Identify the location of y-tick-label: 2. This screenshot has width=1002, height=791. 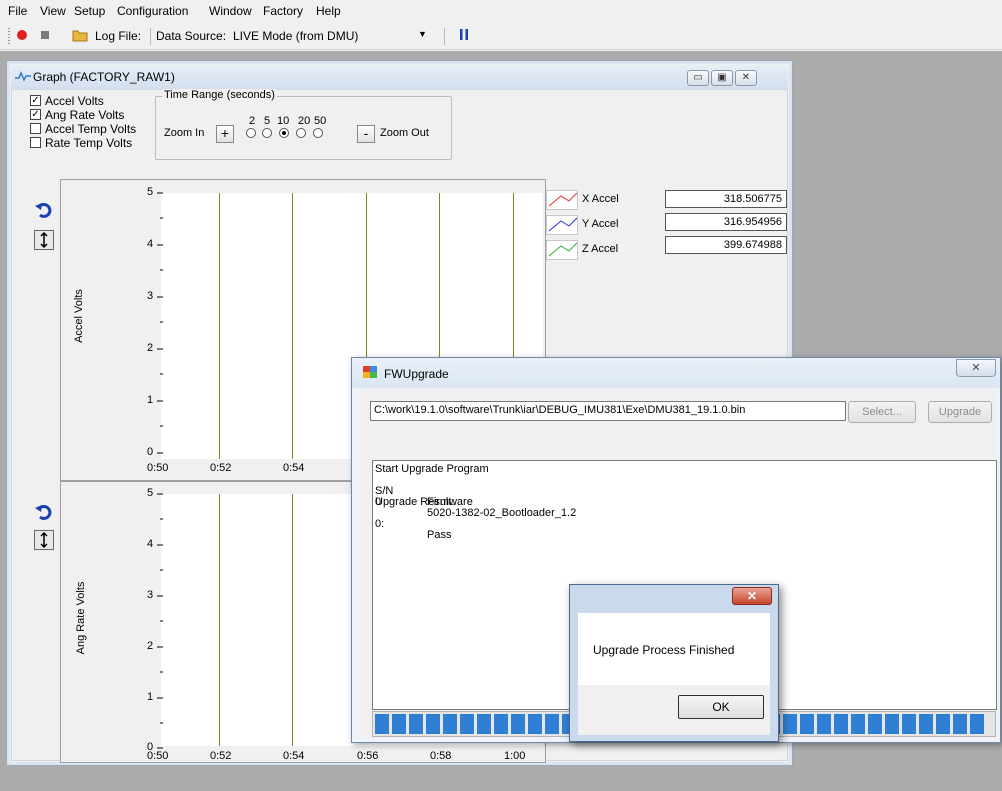
(150, 646).